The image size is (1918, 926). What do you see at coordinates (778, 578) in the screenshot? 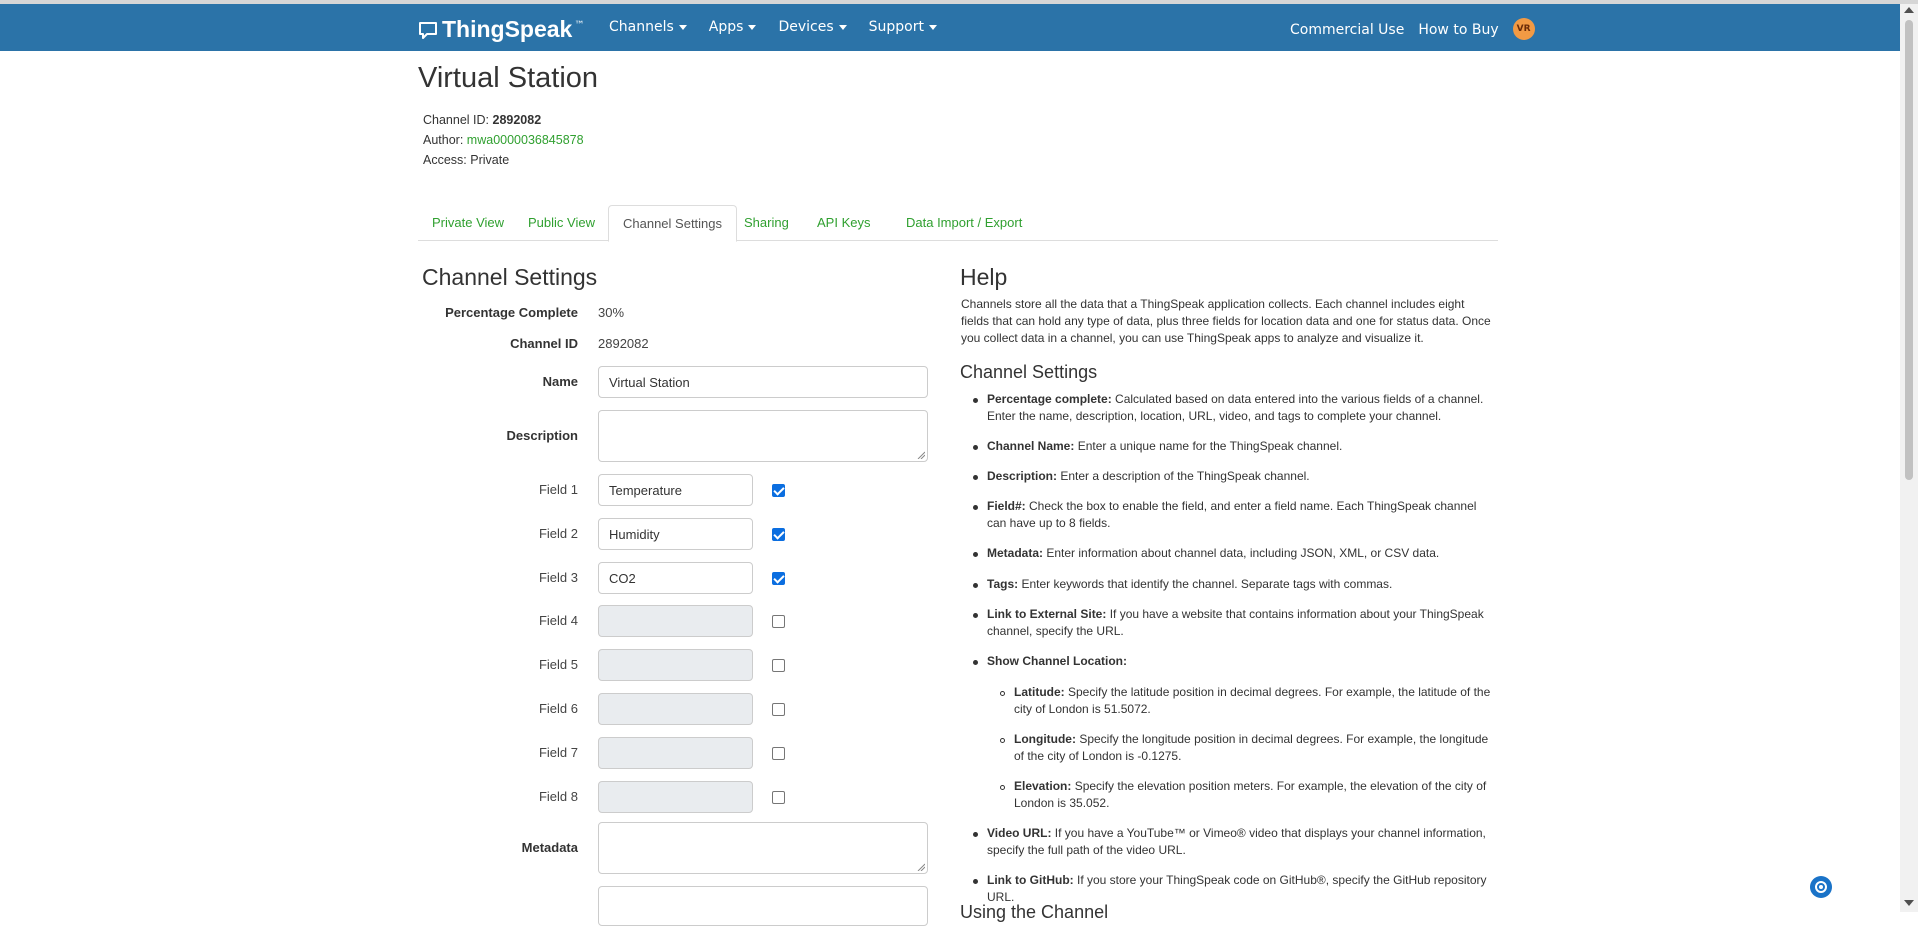
I see `field-3-enable-checkbox` at bounding box center [778, 578].